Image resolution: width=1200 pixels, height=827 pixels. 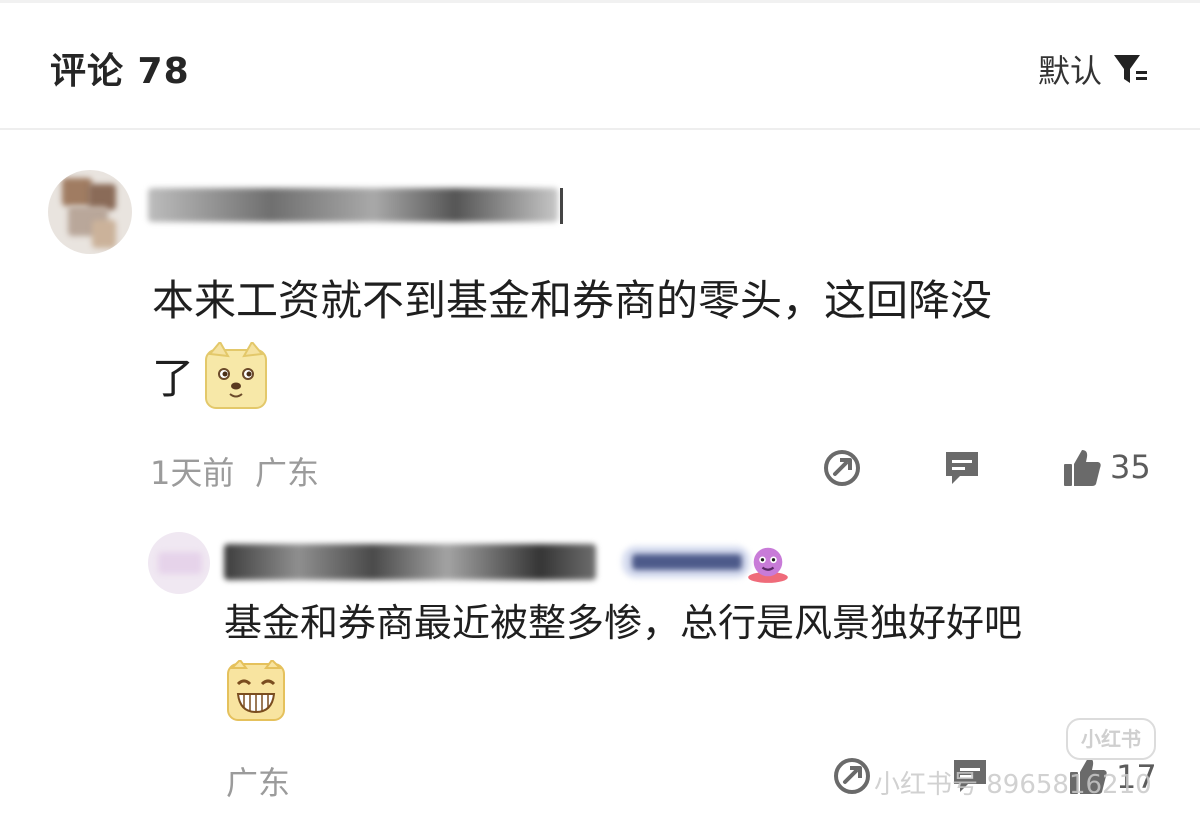 What do you see at coordinates (192, 473) in the screenshot?
I see `comment-time: 1天前` at bounding box center [192, 473].